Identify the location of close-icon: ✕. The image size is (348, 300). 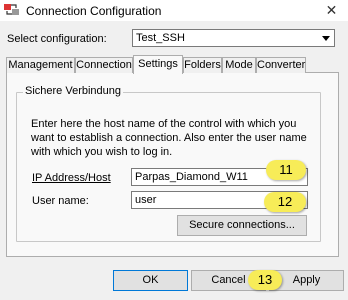
(331, 10).